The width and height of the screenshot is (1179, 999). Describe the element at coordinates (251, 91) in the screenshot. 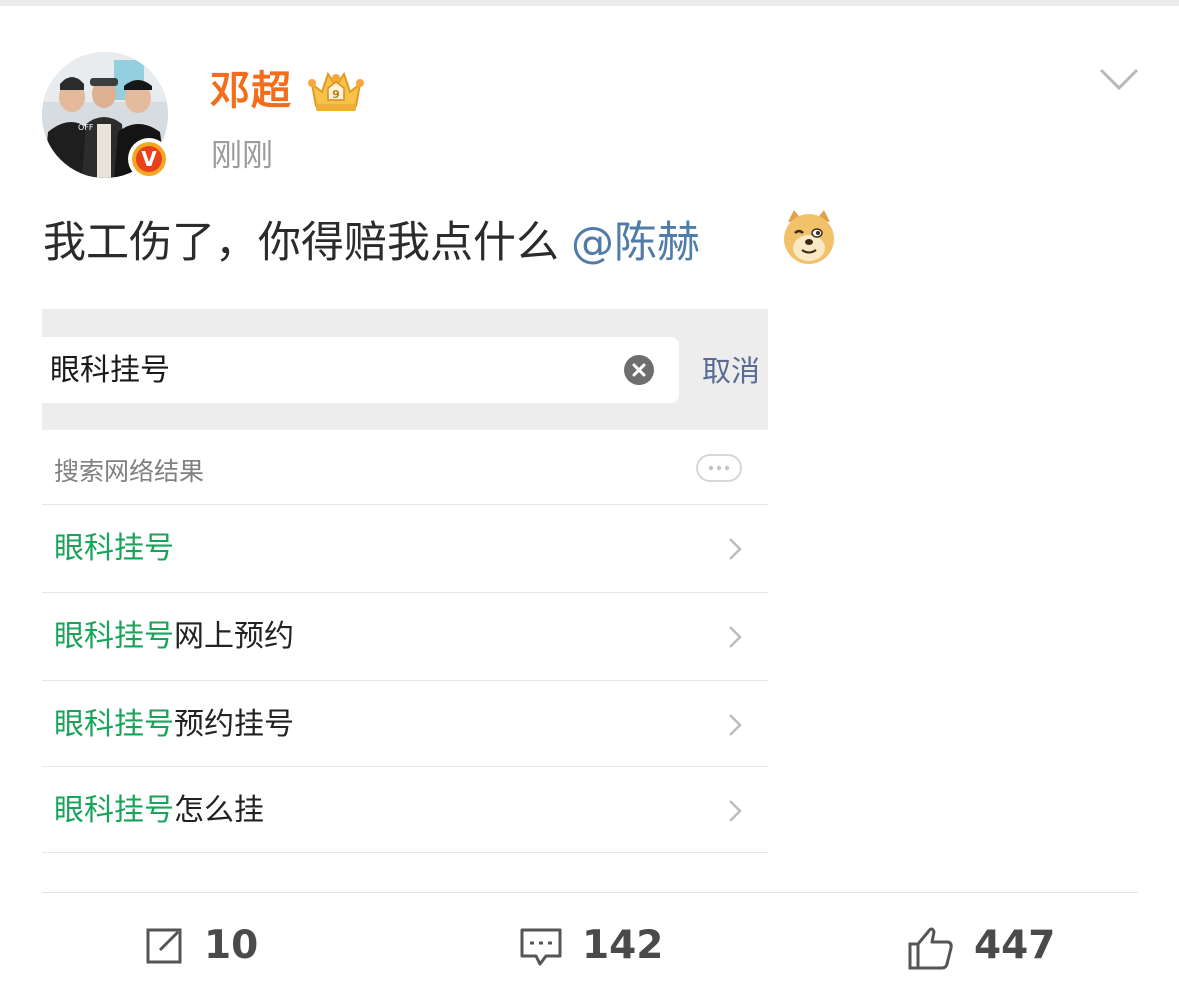

I see `user-name: 邓超` at that location.